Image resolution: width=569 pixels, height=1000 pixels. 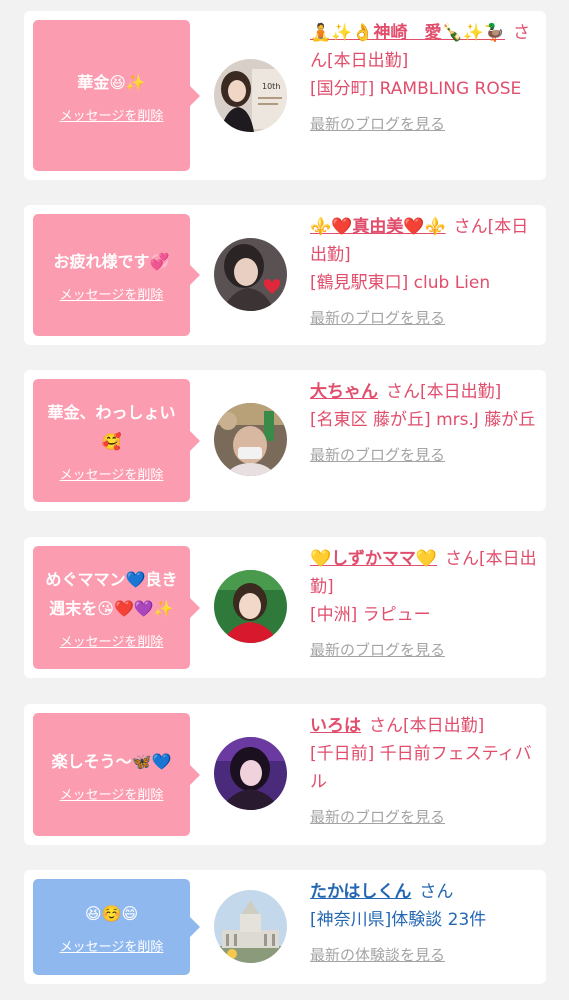 I want to click on message-bubble: 😆☺️😄 メッセージを削除, so click(x=116, y=927).